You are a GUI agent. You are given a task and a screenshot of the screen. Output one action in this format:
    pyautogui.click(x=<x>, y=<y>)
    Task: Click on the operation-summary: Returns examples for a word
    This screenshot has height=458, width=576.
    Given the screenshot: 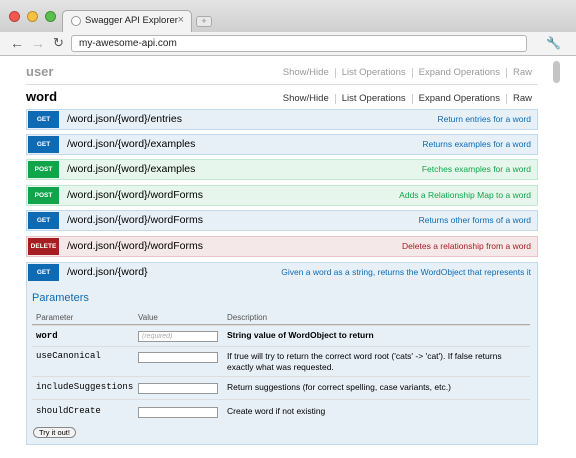 What is the action you would take?
    pyautogui.click(x=476, y=144)
    